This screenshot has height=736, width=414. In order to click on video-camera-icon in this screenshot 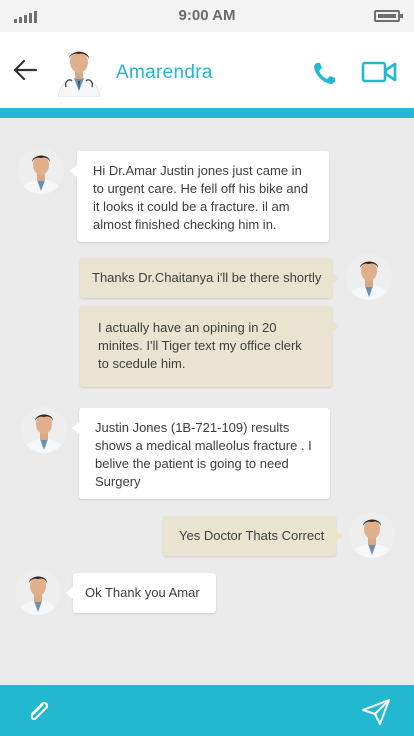, I will do `click(379, 72)`.